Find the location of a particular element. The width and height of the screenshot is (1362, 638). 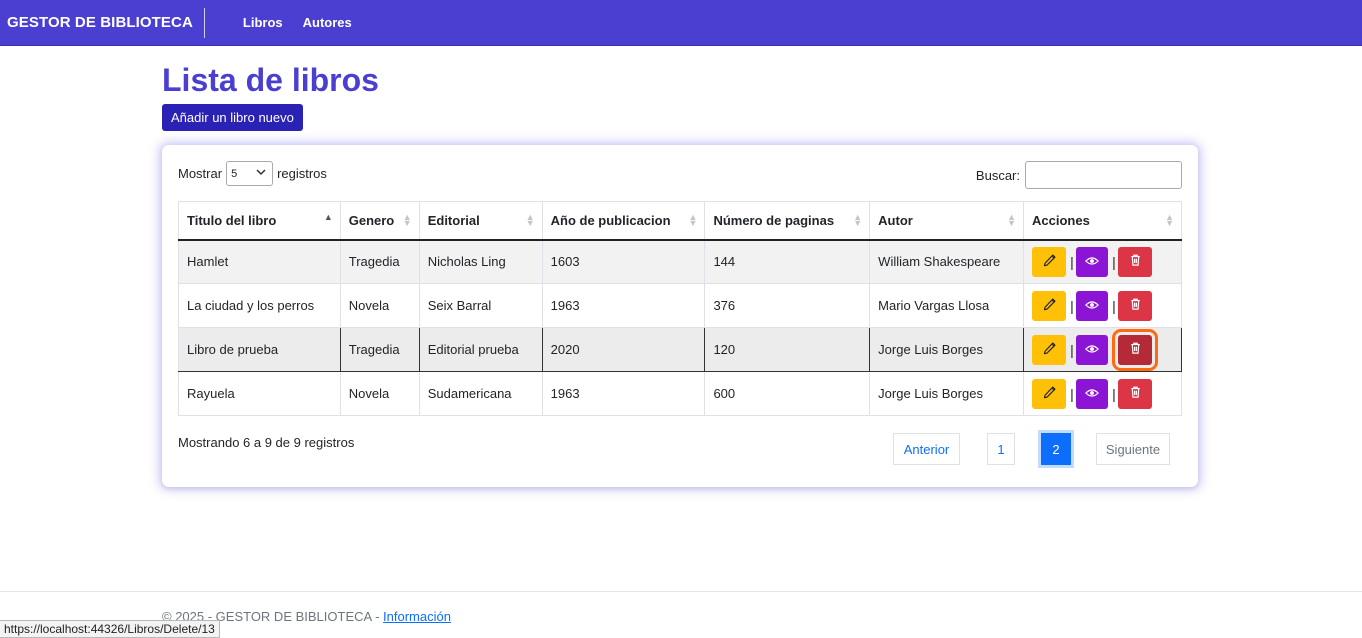

page-size-value: 5 is located at coordinates (234, 173).